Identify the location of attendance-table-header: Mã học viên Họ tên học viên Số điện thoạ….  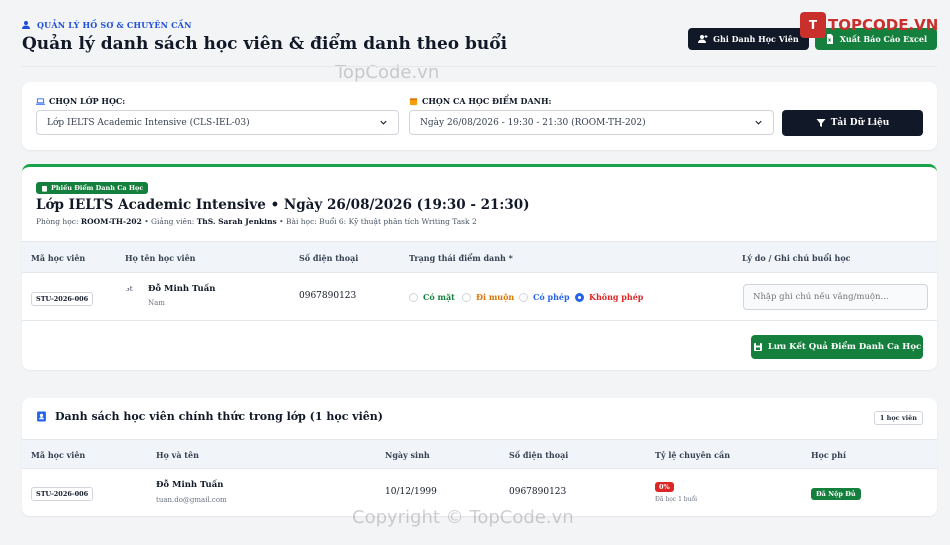
(479, 257).